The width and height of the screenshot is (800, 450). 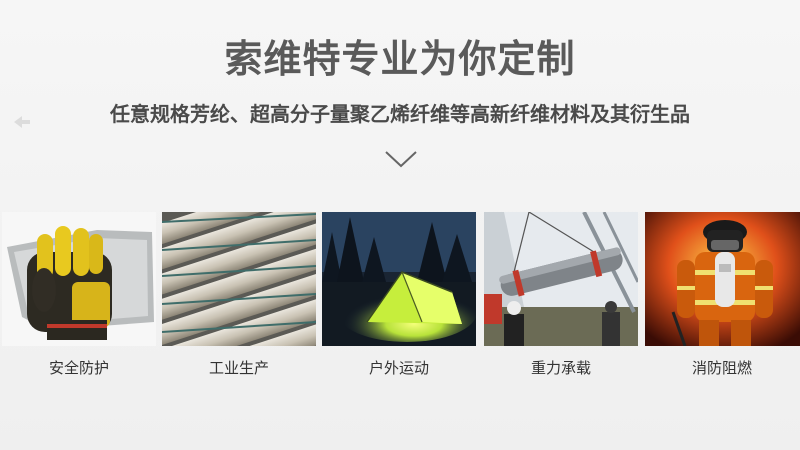 I want to click on category-label-outdoor: 户外运动, so click(x=399, y=367).